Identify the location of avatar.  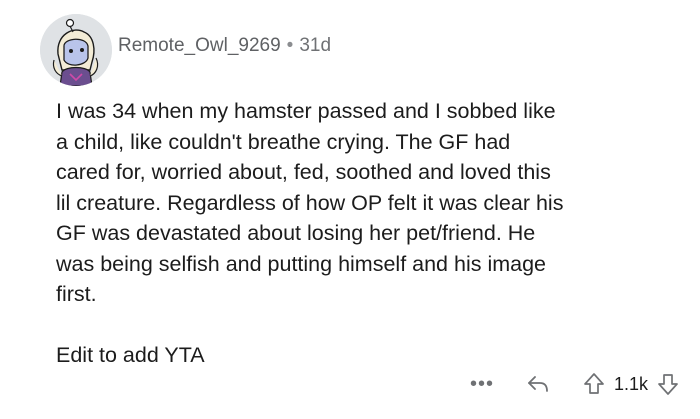
(76, 50).